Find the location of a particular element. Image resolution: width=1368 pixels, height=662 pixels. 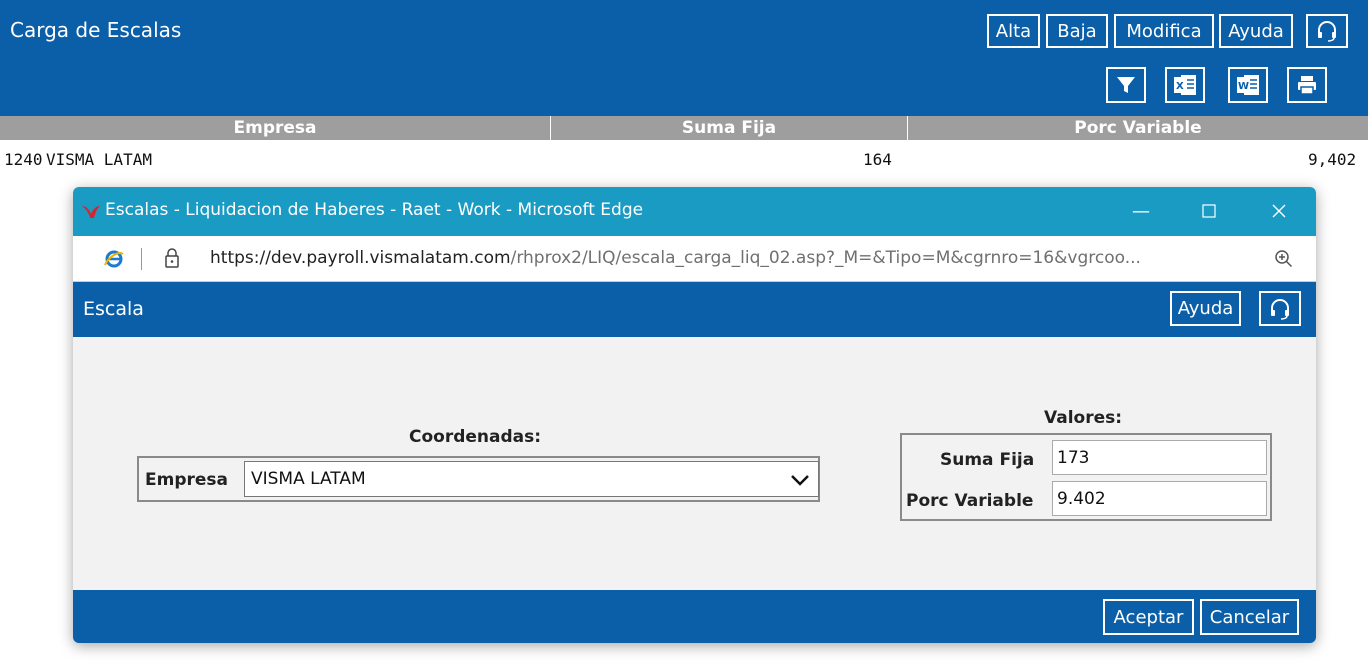

porc-variable-input: 9.402 is located at coordinates (1159, 498).